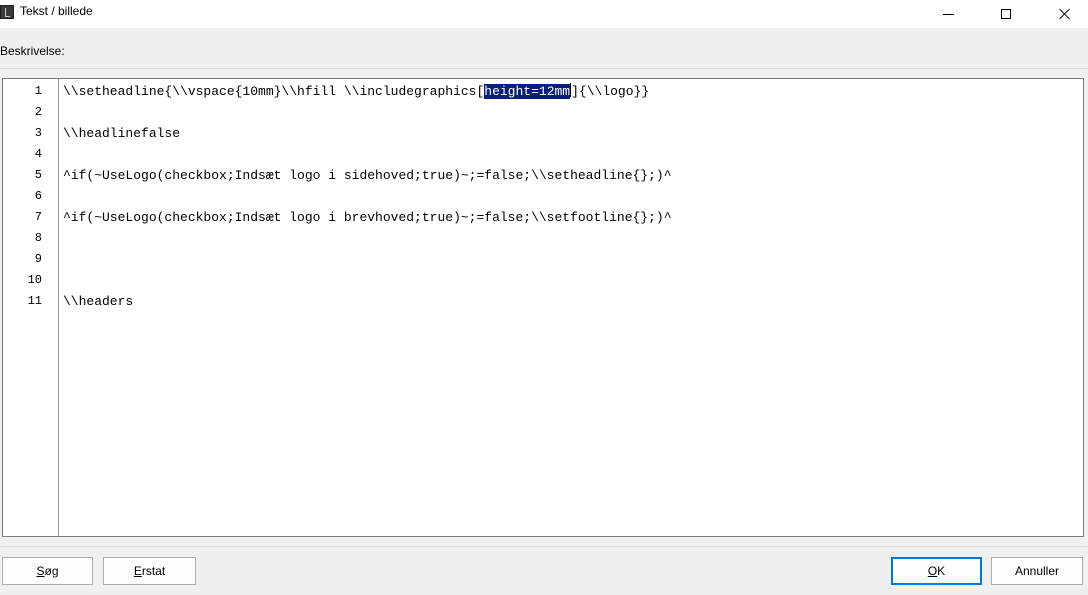 The image size is (1088, 595). Describe the element at coordinates (7, 12) in the screenshot. I see `app-document-icon` at that location.